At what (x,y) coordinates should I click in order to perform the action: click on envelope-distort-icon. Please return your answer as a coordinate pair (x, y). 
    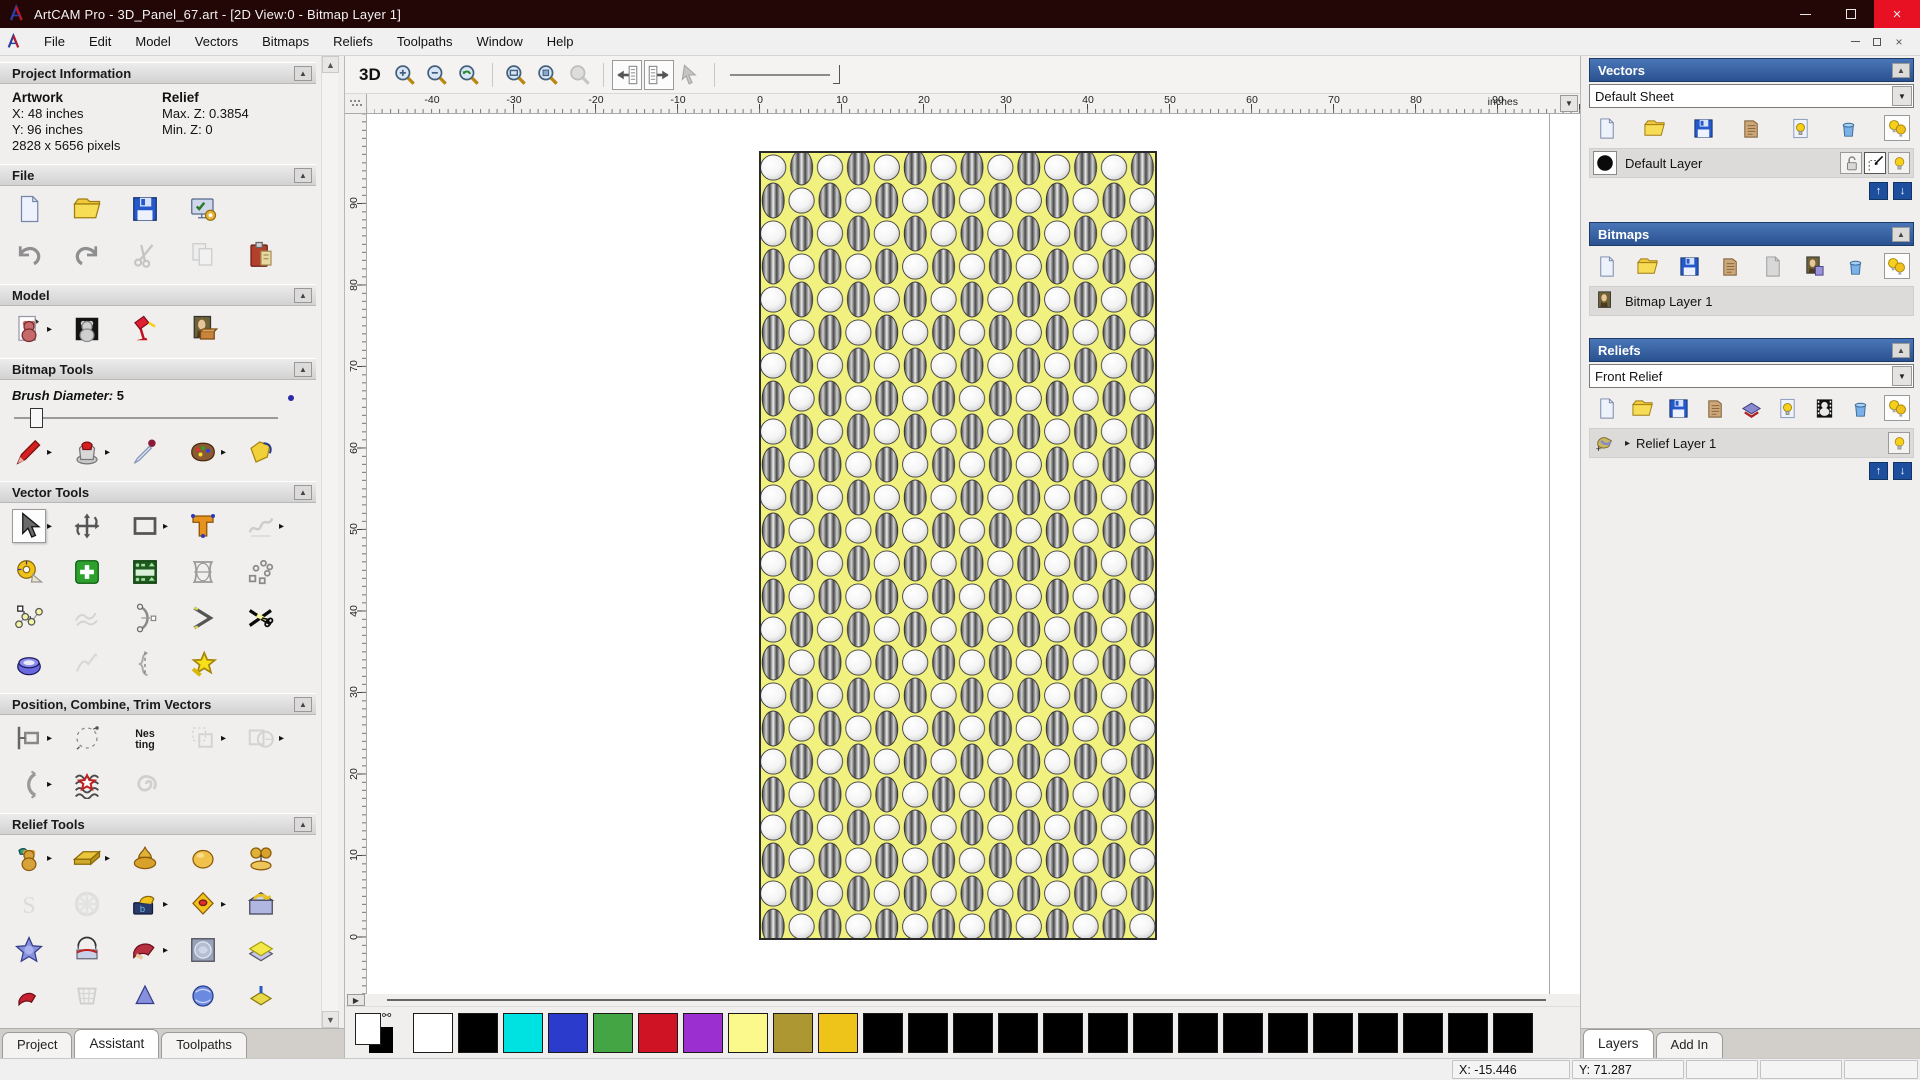
    Looking at the image, I should click on (261, 526).